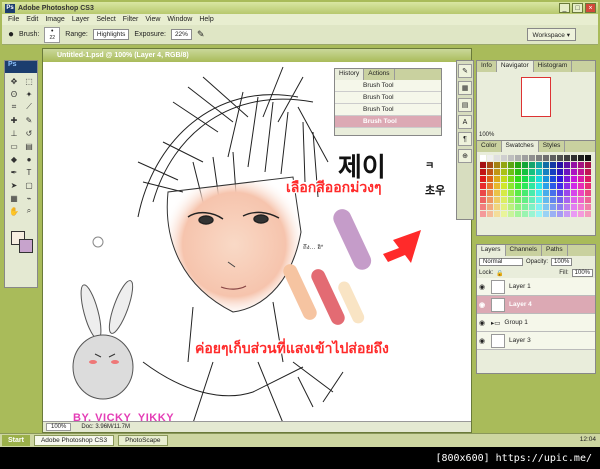 Image resolution: width=600 pixels, height=469 pixels. What do you see at coordinates (536, 186) in the screenshot?
I see `swatch-grid` at bounding box center [536, 186].